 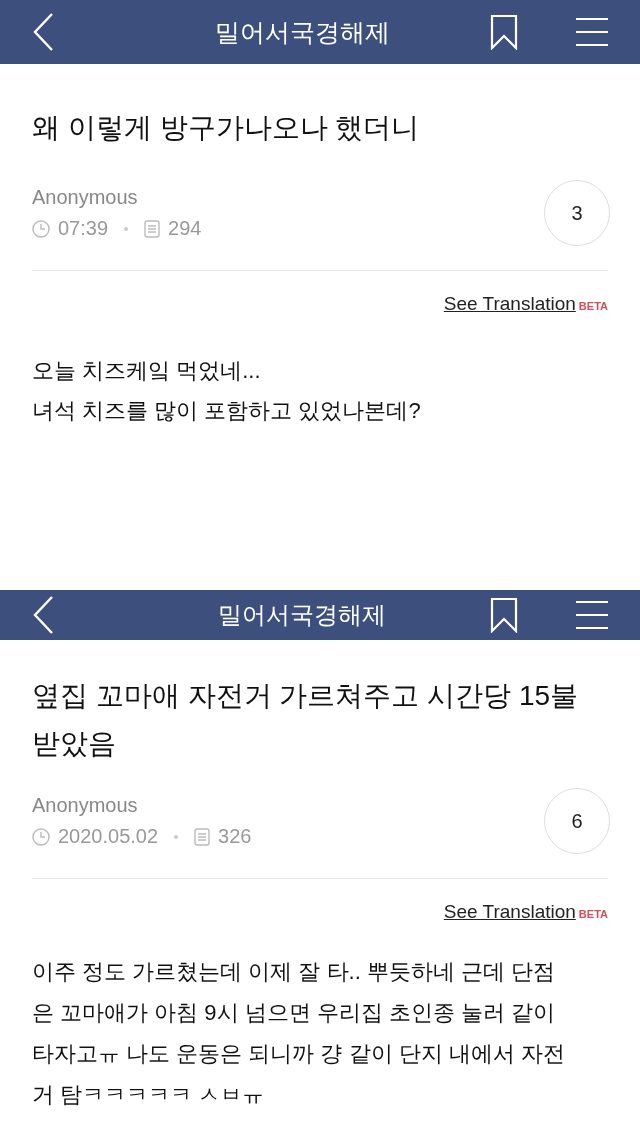 I want to click on post-time: 2020.05.02, so click(x=108, y=836).